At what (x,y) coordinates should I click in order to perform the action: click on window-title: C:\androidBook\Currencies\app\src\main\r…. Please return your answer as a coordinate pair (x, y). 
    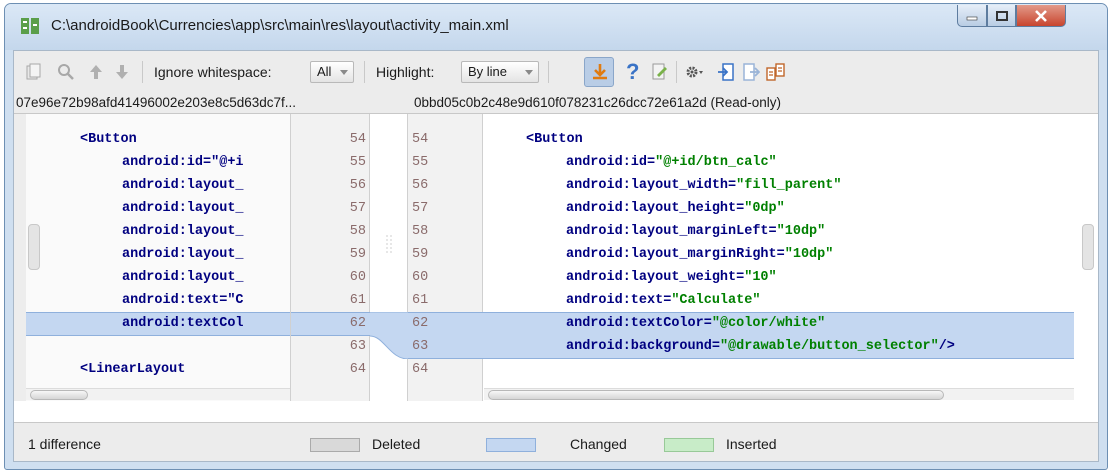
    Looking at the image, I should click on (280, 25).